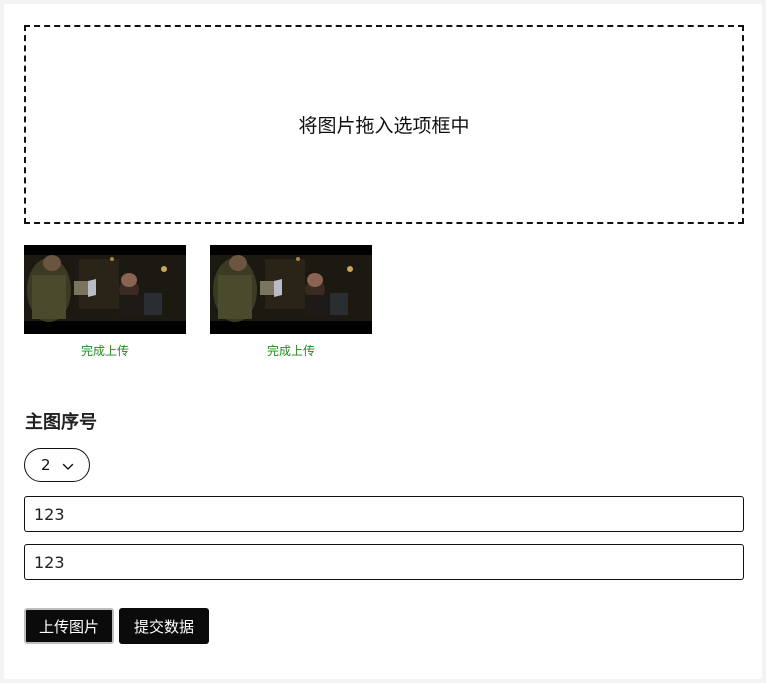 The height and width of the screenshot is (683, 766). I want to click on thumbnail-list: 完成上传 完成上传, so click(198, 302).